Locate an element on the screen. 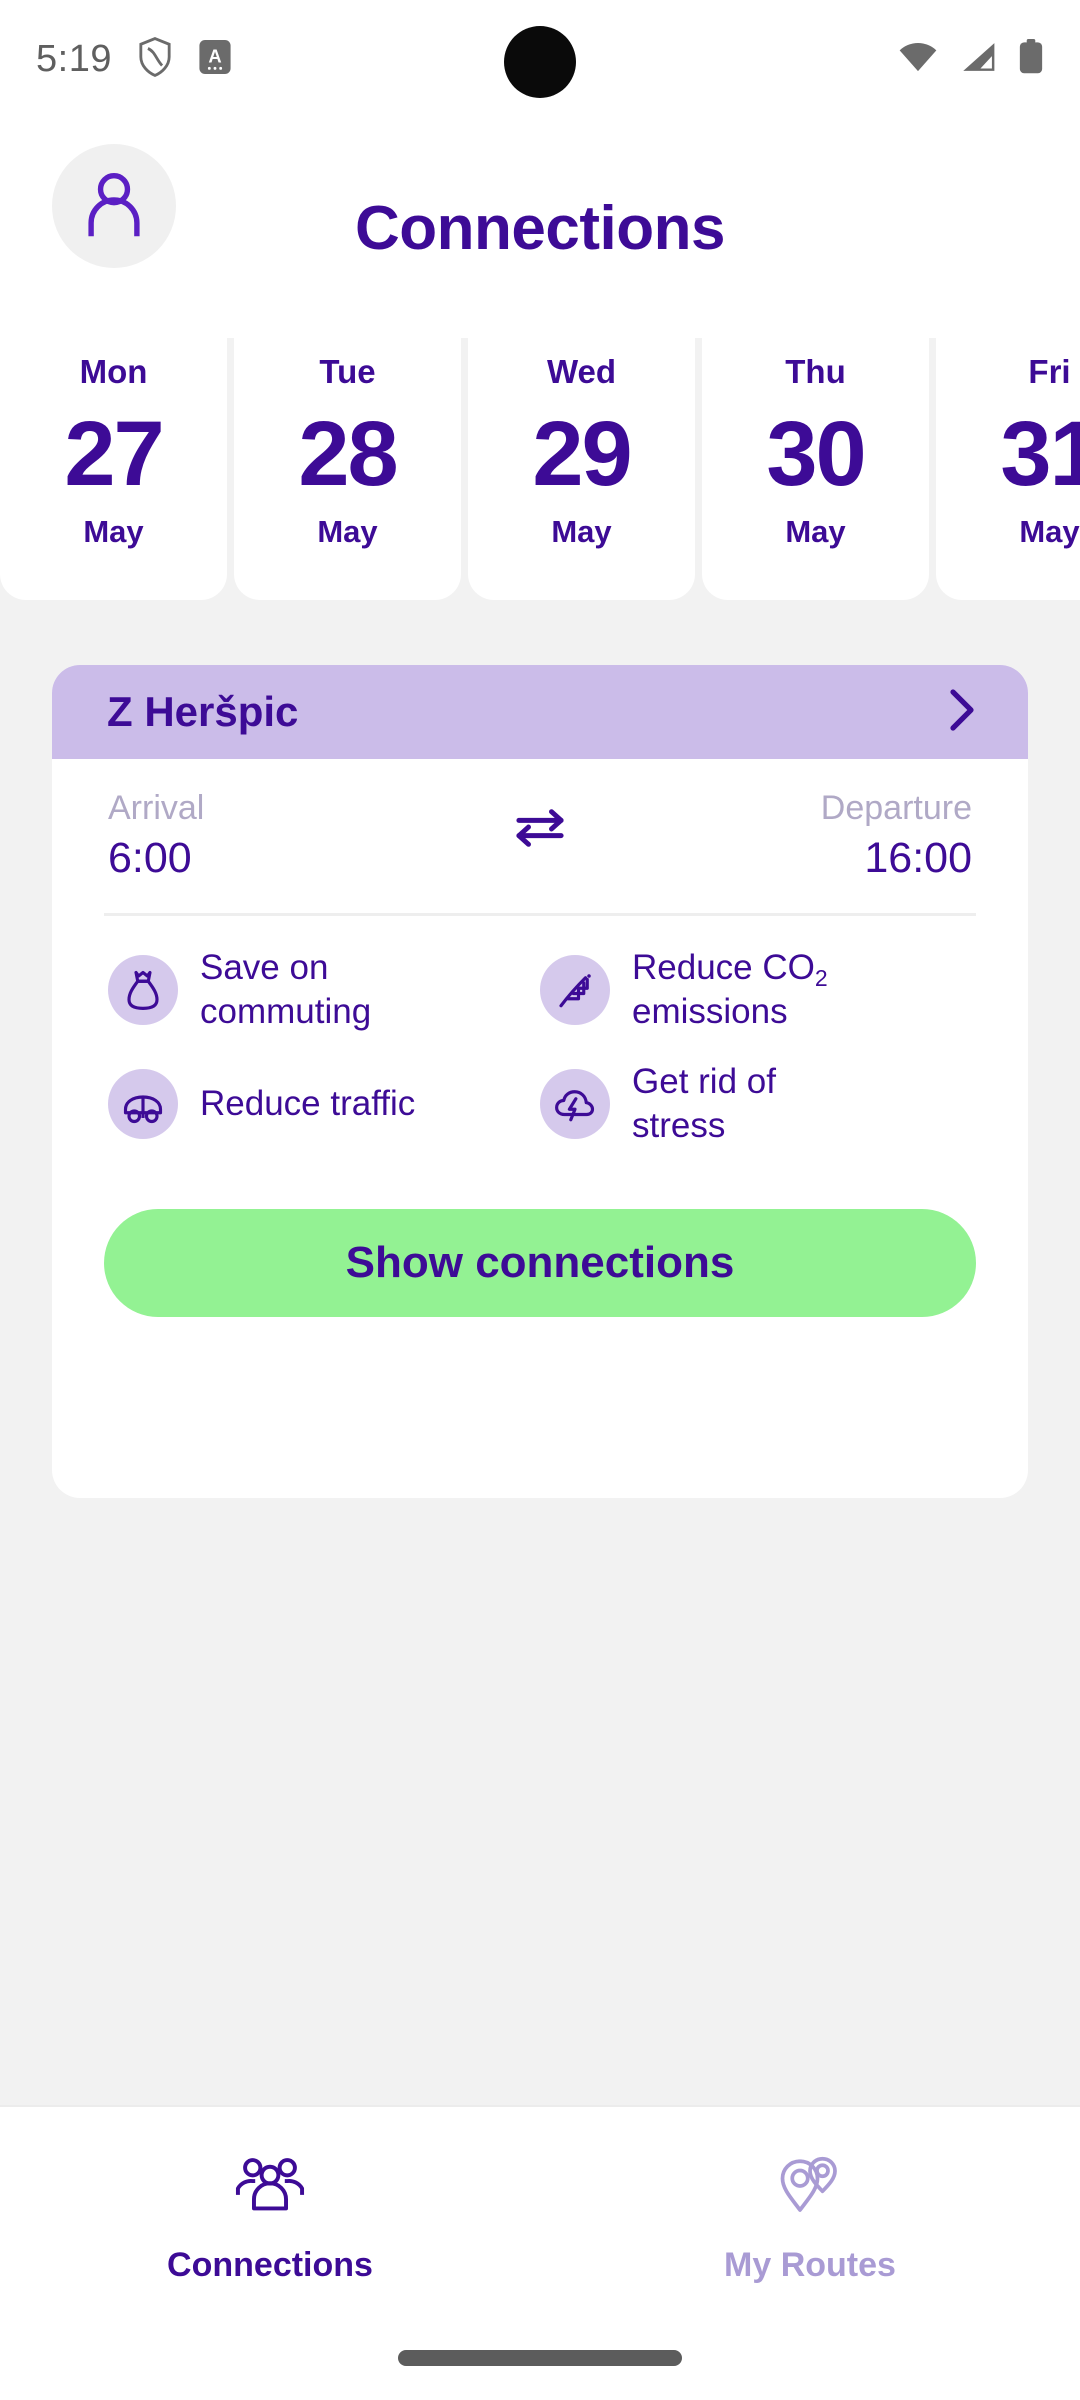 This screenshot has width=1080, height=2400. date-day: 31 is located at coordinates (1040, 453).